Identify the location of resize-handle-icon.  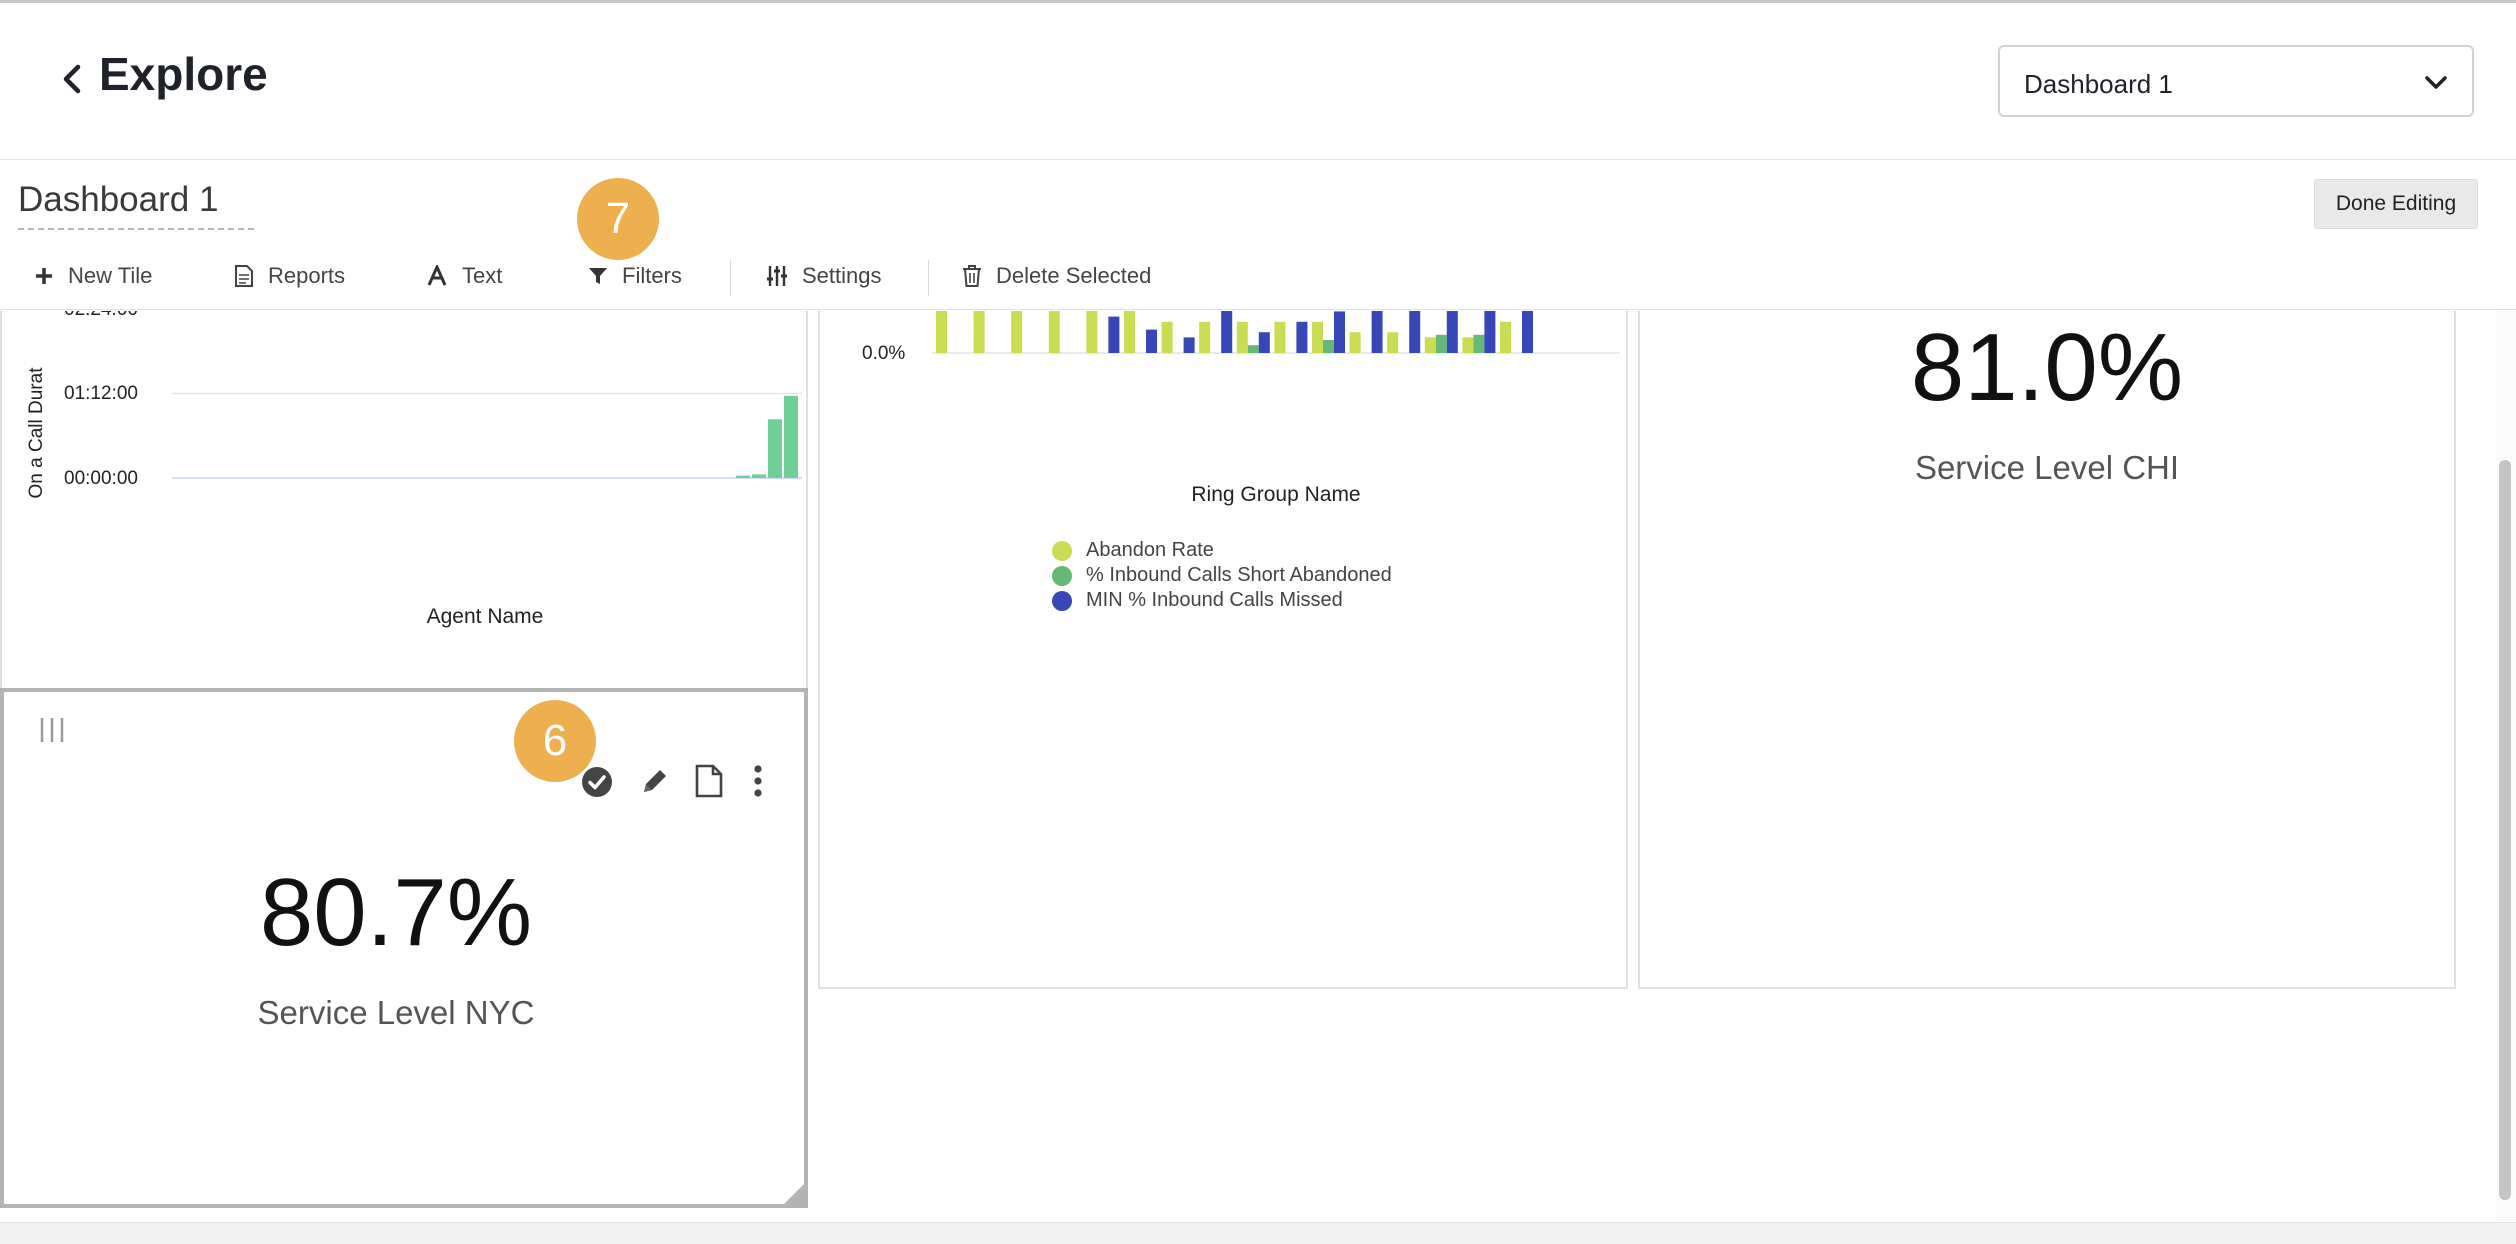
(794, 1194).